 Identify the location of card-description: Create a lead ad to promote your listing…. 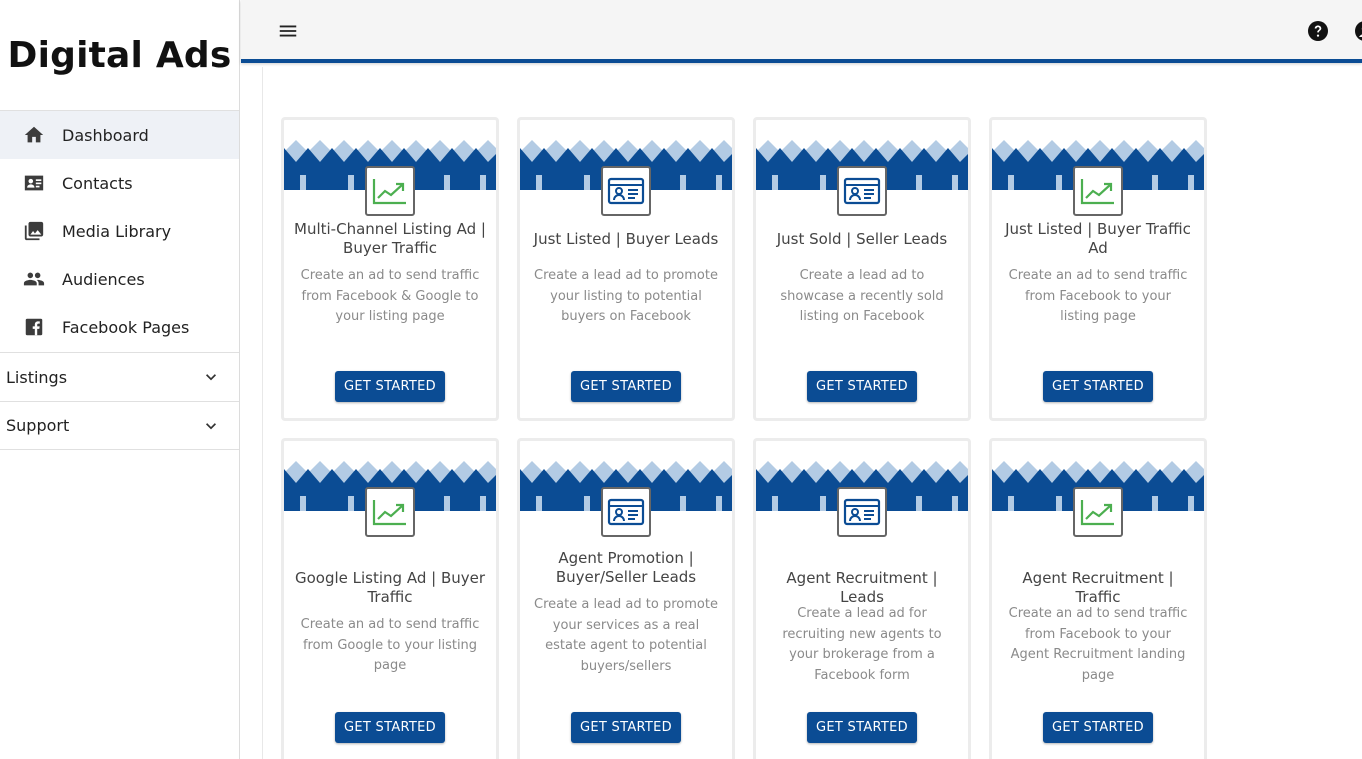
(626, 296).